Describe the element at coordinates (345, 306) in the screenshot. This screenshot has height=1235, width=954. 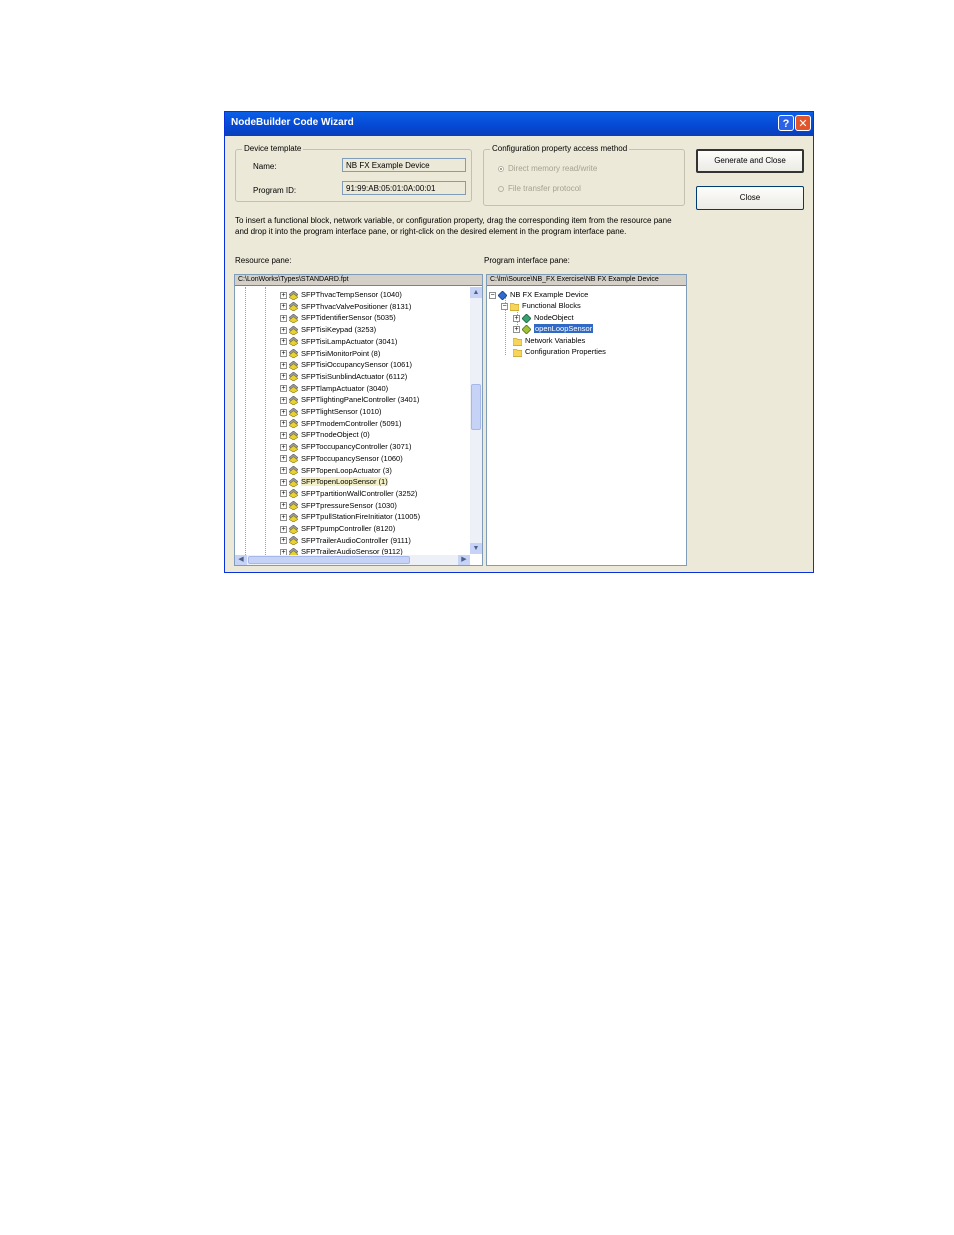
I see `resource-tree-item: + SFPThvacValvePositioner (8131)` at that location.